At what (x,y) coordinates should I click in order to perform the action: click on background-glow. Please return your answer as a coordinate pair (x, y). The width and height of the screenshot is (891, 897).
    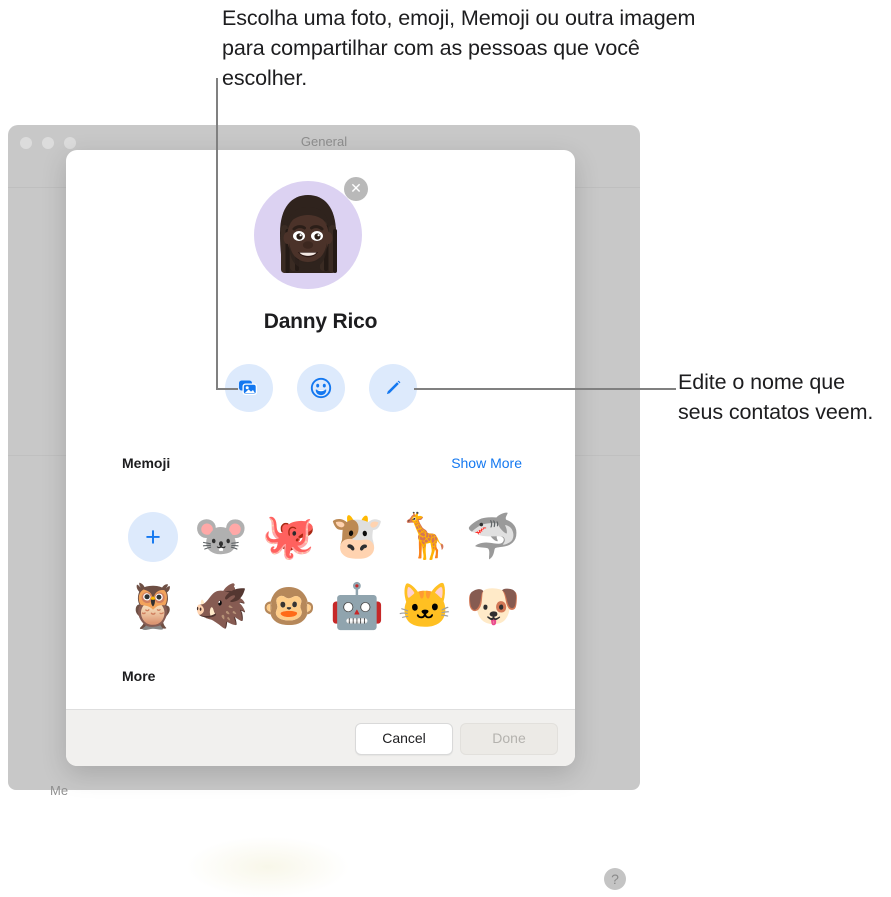
    Looking at the image, I should click on (268, 867).